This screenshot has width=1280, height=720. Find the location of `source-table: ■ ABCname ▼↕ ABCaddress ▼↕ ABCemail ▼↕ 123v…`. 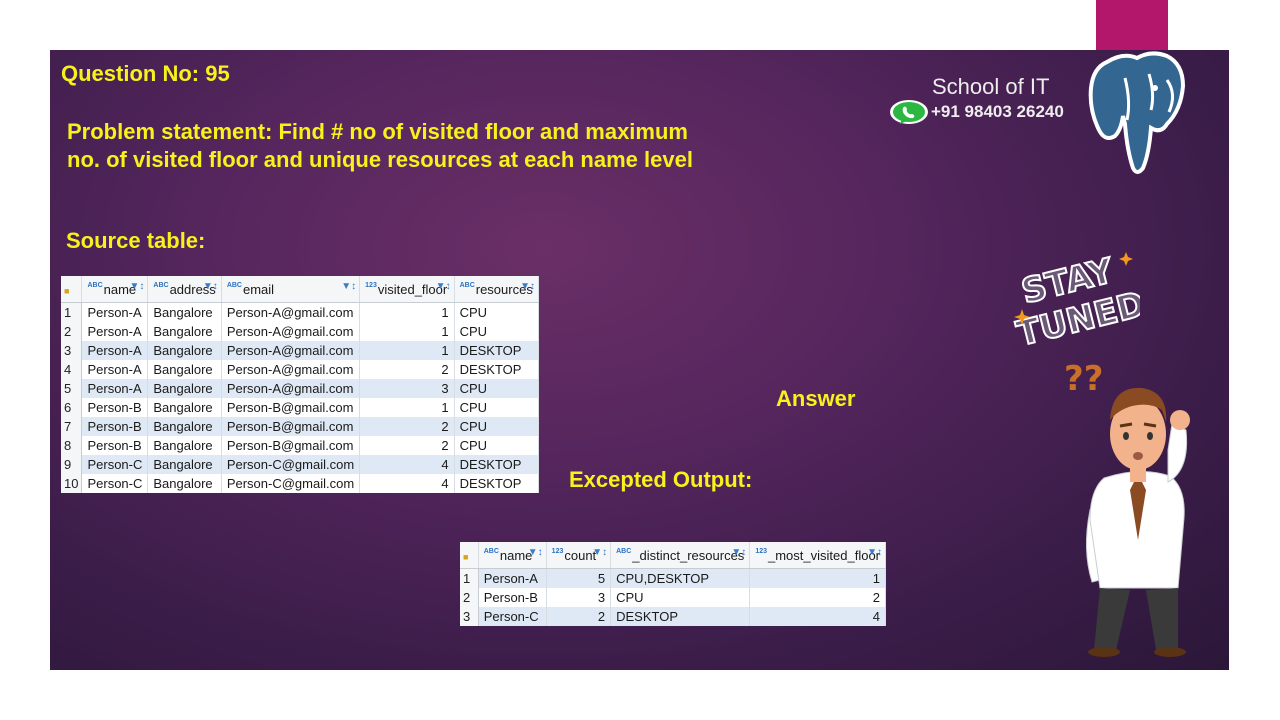

source-table: ■ ABCname ▼↕ ABCaddress ▼↕ ABCemail ▼↕ 123v… is located at coordinates (300, 384).